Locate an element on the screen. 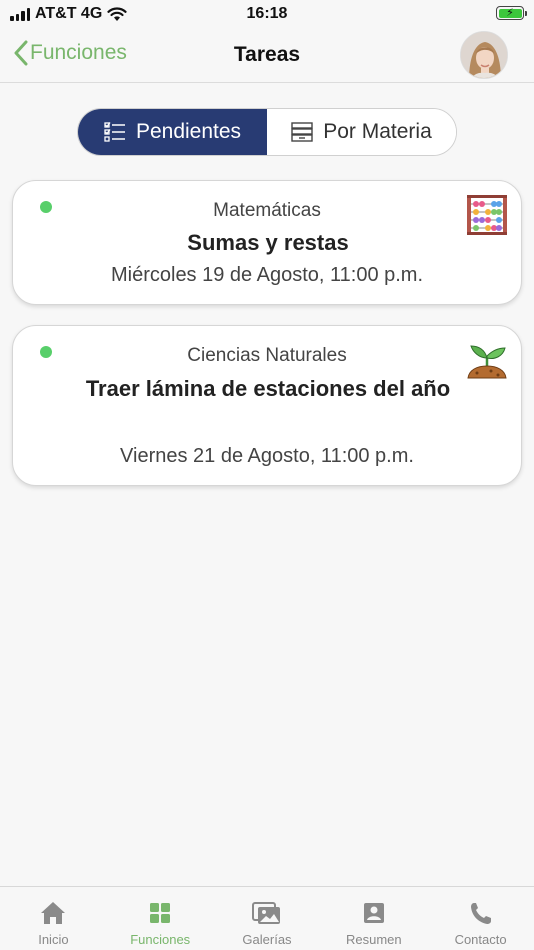 The image size is (534, 950). task-title: Sumas y restas is located at coordinates (268, 242).